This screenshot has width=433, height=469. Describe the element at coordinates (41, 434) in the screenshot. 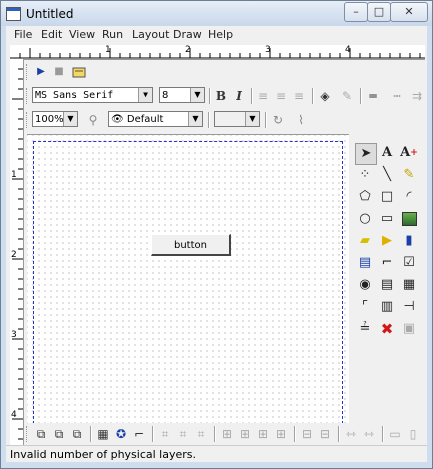

I see `bring-front-icon: ⧉` at that location.